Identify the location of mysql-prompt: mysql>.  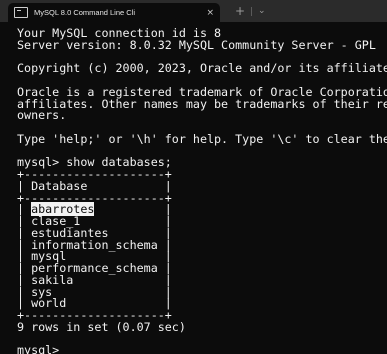
(202, 349).